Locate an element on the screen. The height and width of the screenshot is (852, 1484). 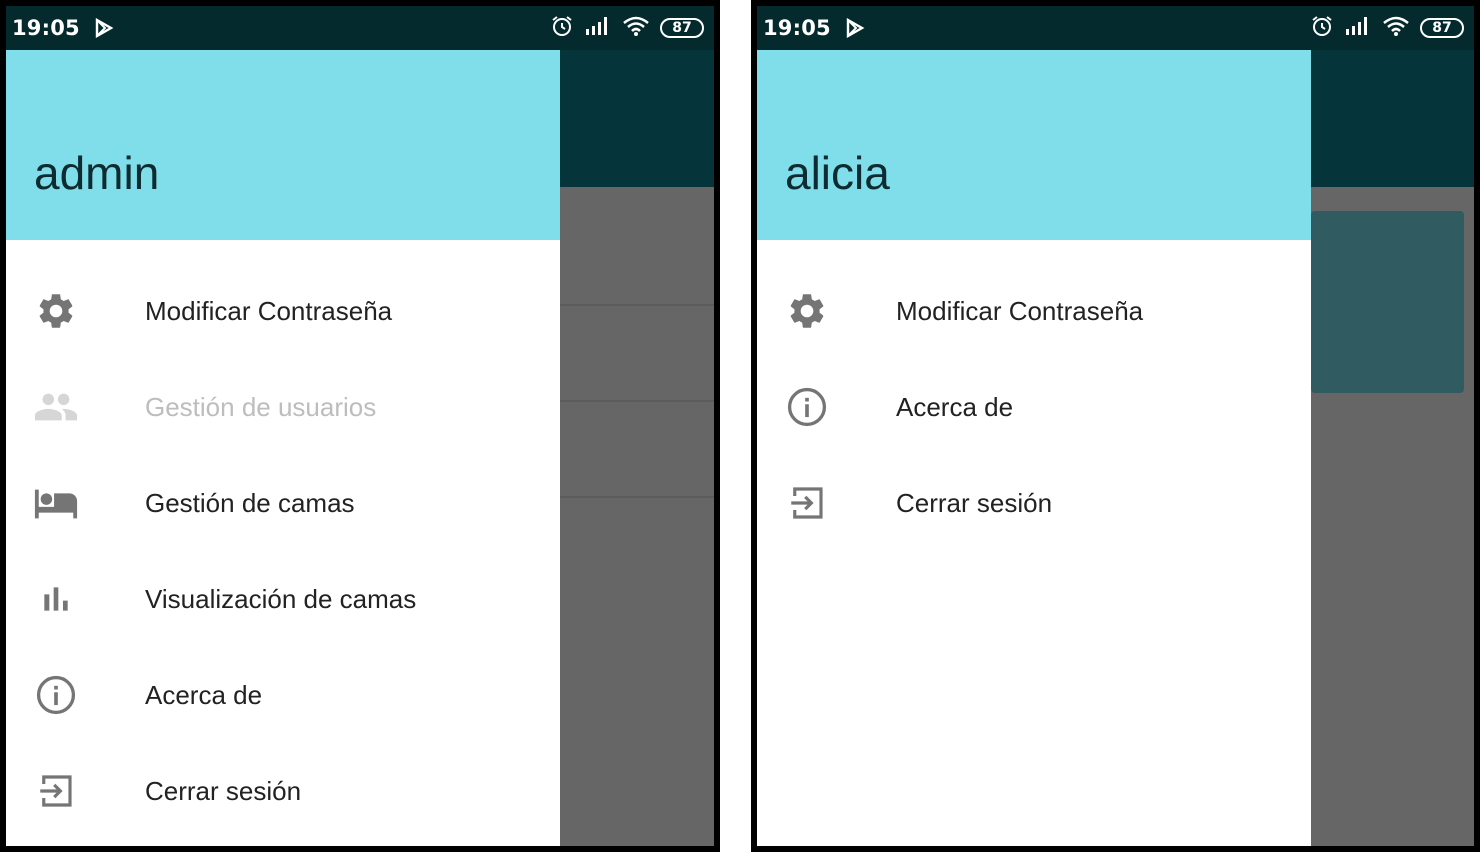
drawer-username: alicia is located at coordinates (837, 173).